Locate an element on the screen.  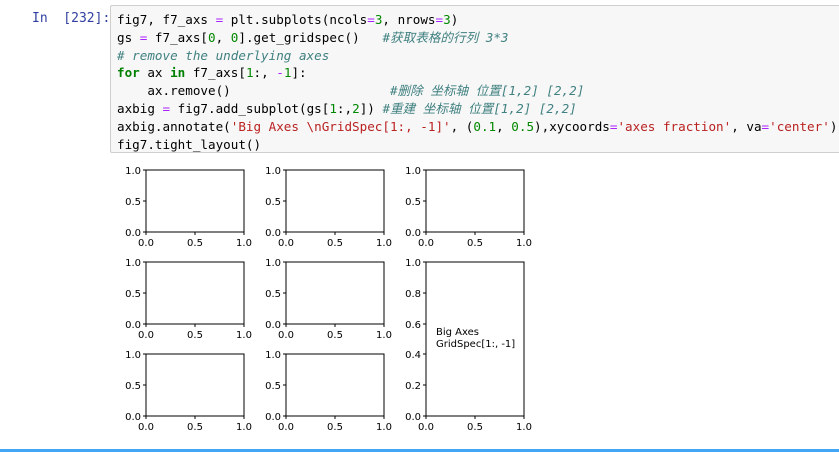
code-token: #获取表格的行列 3*3 is located at coordinates (445, 37).